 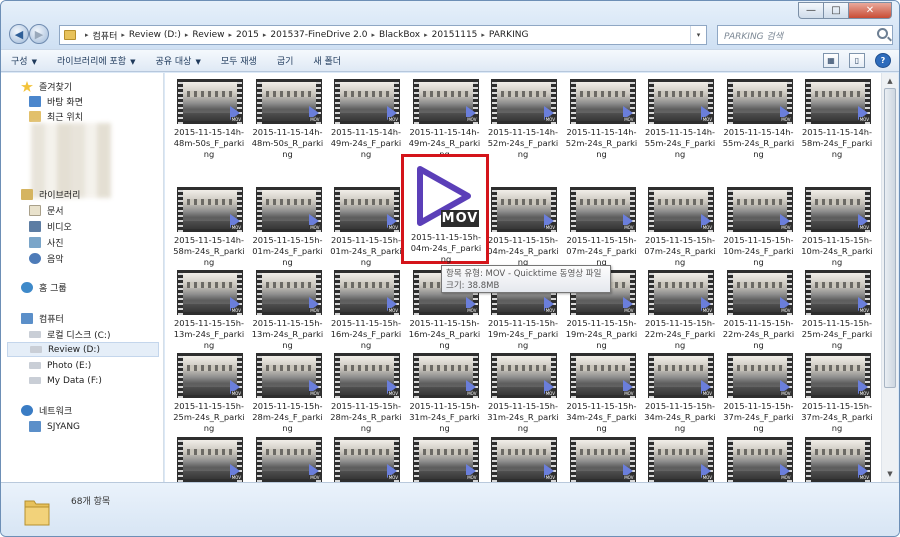 I want to click on play-all-button: 모두 재생, so click(x=239, y=60).